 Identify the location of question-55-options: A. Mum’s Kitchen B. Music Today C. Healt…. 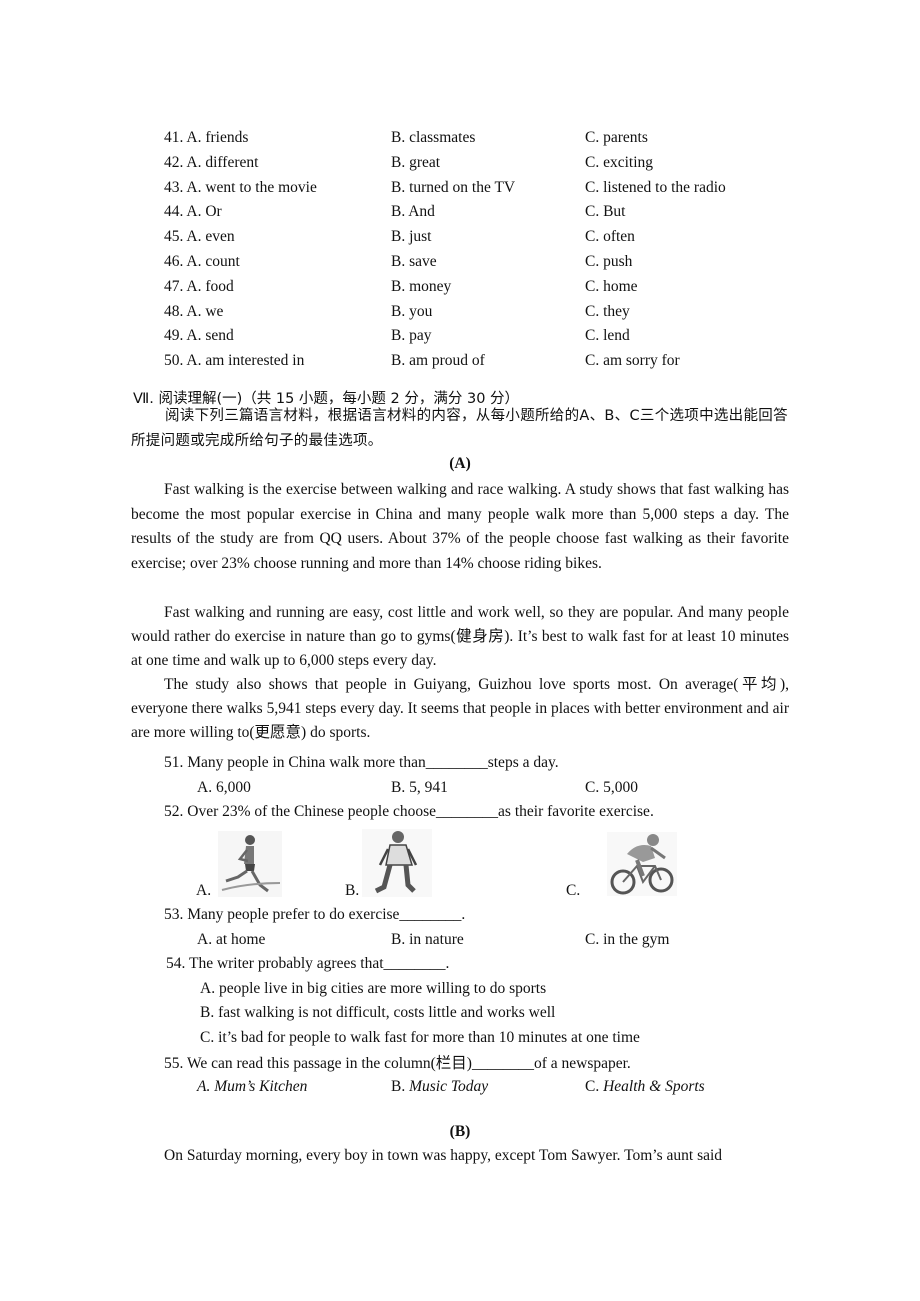
(460, 1090).